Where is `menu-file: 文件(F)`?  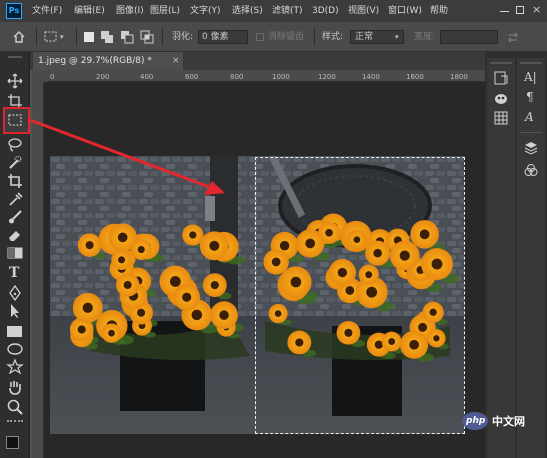 menu-file: 文件(F) is located at coordinates (47, 11).